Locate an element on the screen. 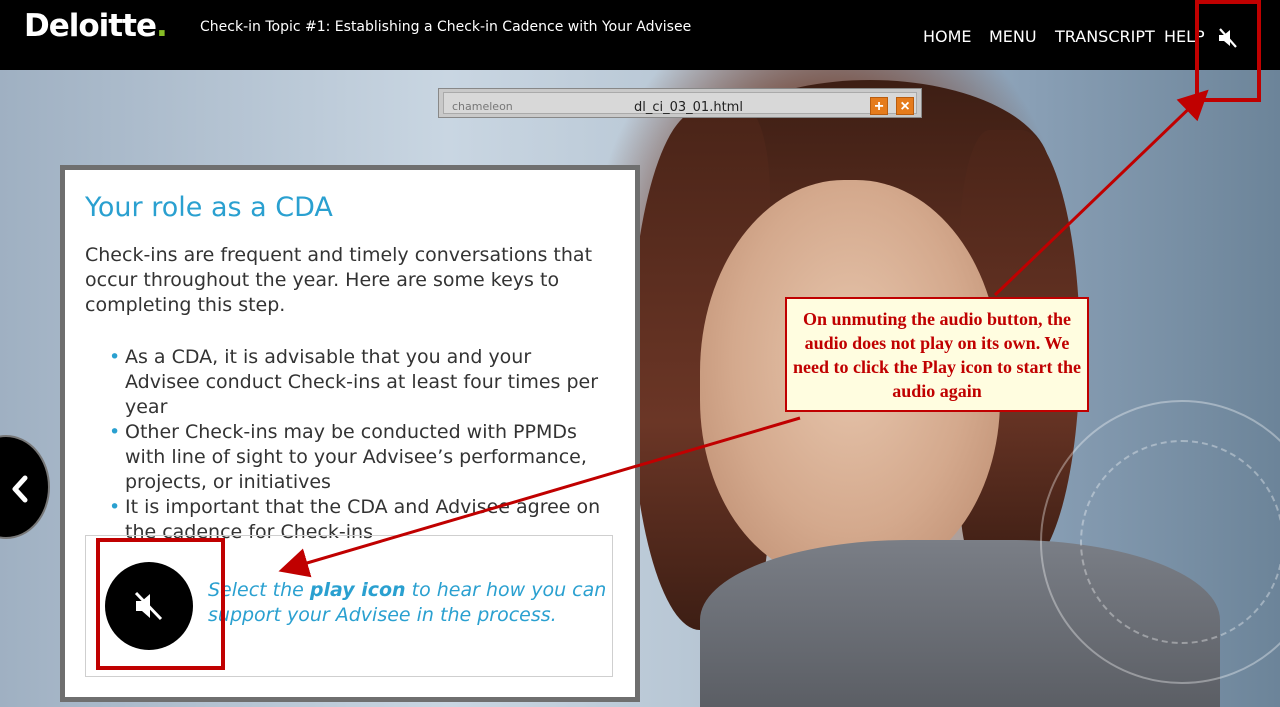  arrow-to-play-icon is located at coordinates (539, 497).